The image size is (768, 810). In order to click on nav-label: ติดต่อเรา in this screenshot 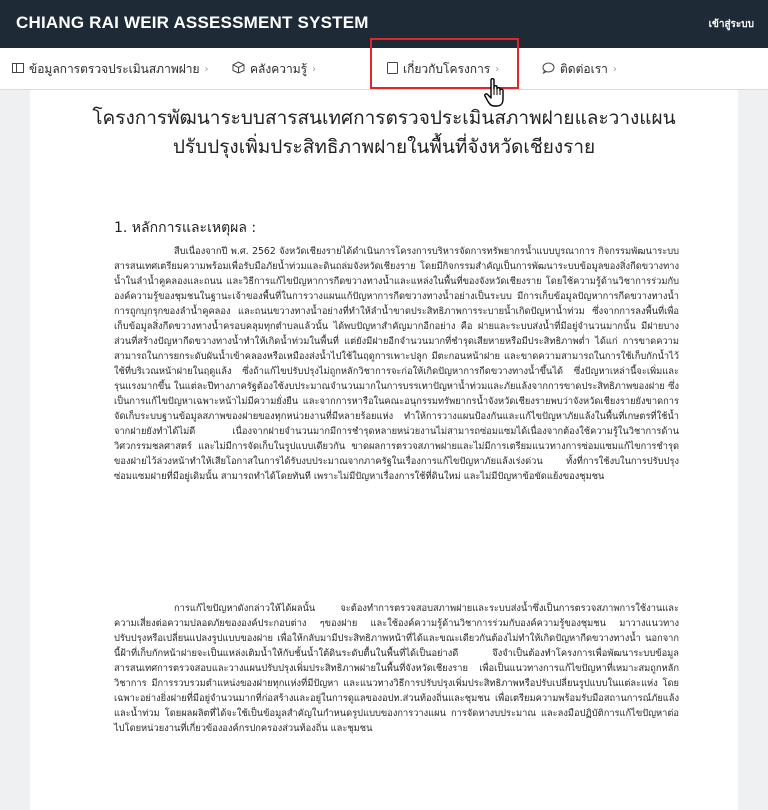, I will do `click(584, 68)`.